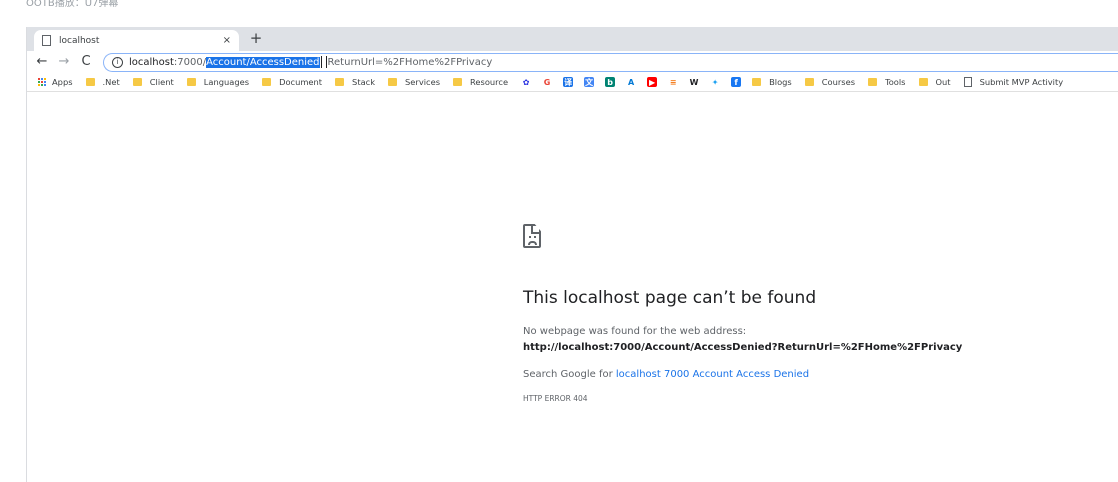  I want to click on bookmark-baidu: ✿, so click(526, 82).